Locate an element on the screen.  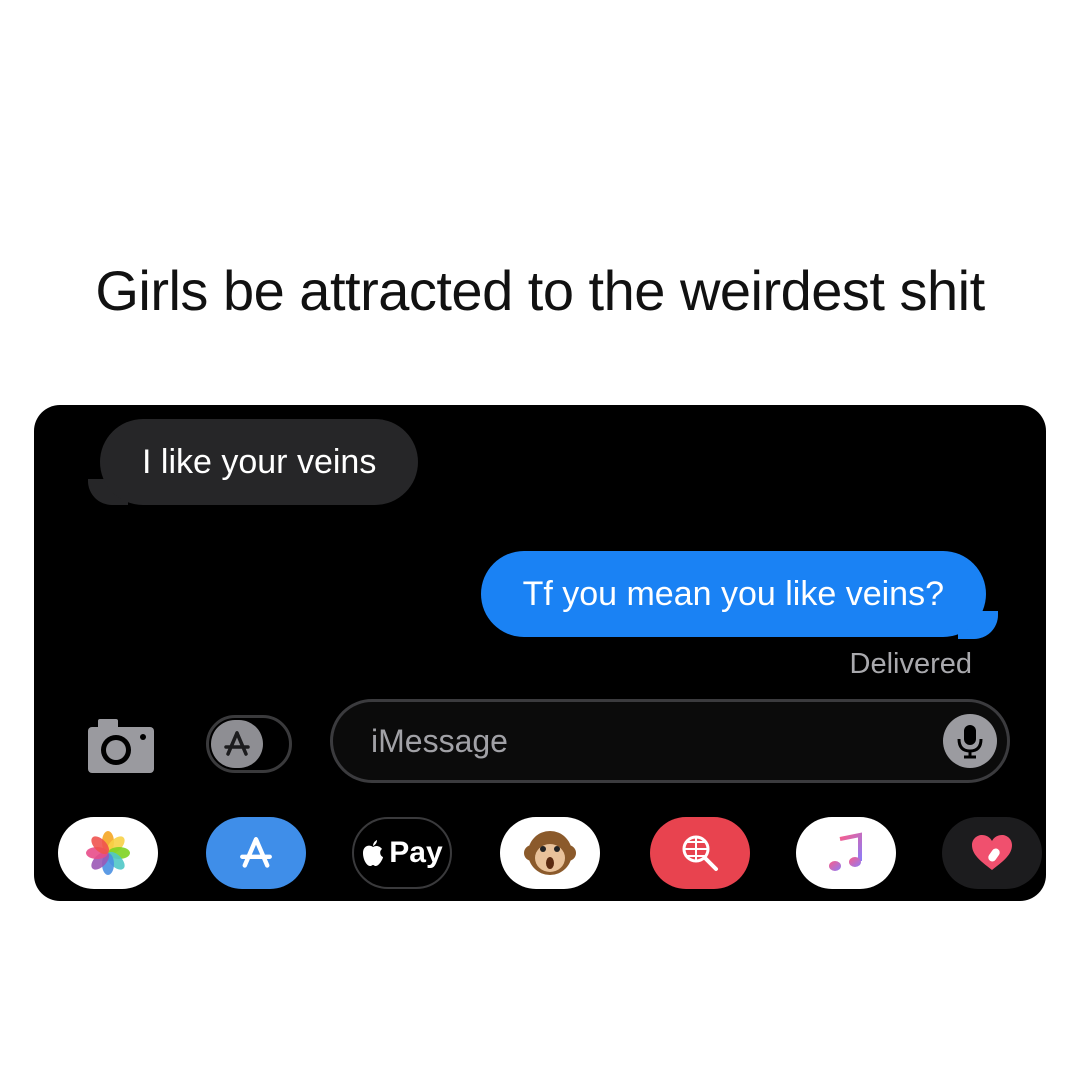
received-message-bubble: I like your veins is located at coordinates (259, 462).